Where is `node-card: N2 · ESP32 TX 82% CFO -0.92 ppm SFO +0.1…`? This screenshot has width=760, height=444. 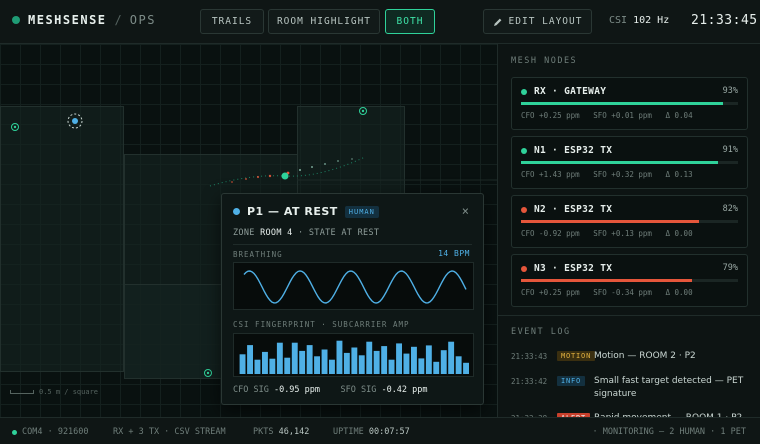 node-card: N2 · ESP32 TX 82% CFO -0.92 ppm SFO +0.1… is located at coordinates (629, 221).